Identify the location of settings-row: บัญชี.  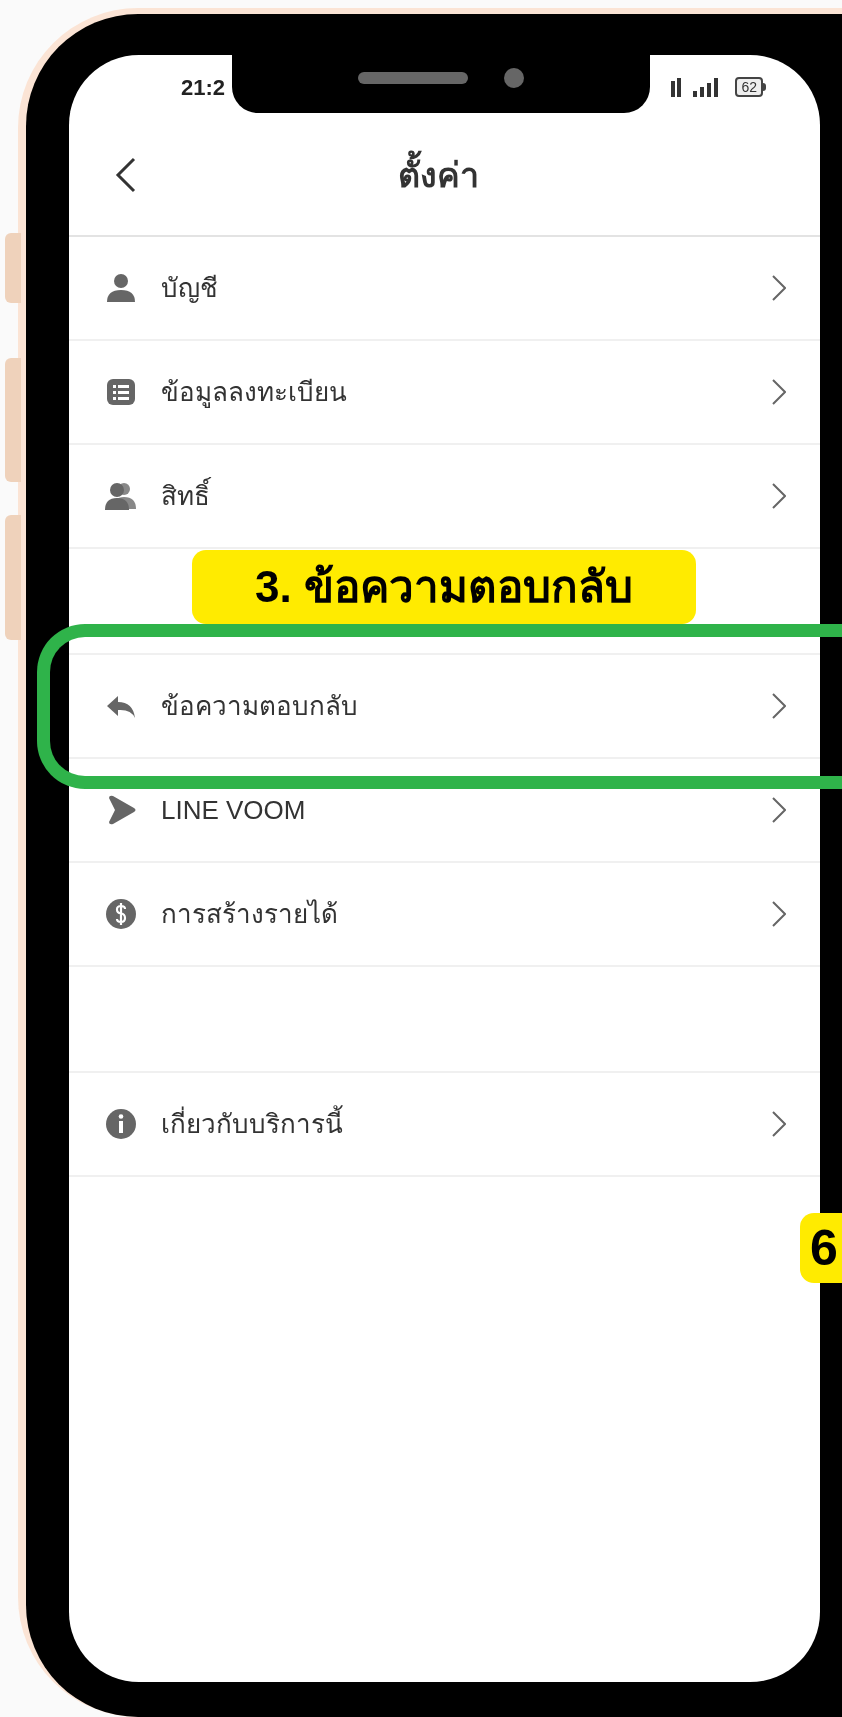
(444, 289).